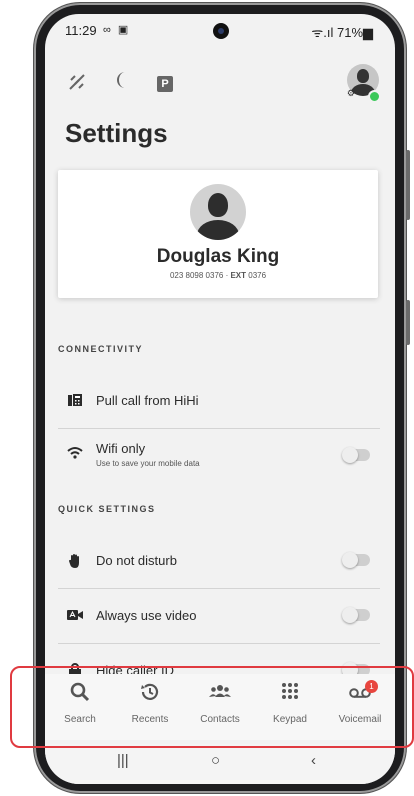  Describe the element at coordinates (219, 456) in the screenshot. I see `wifi-only-row: Wifi only Use to save your mobile data` at that location.